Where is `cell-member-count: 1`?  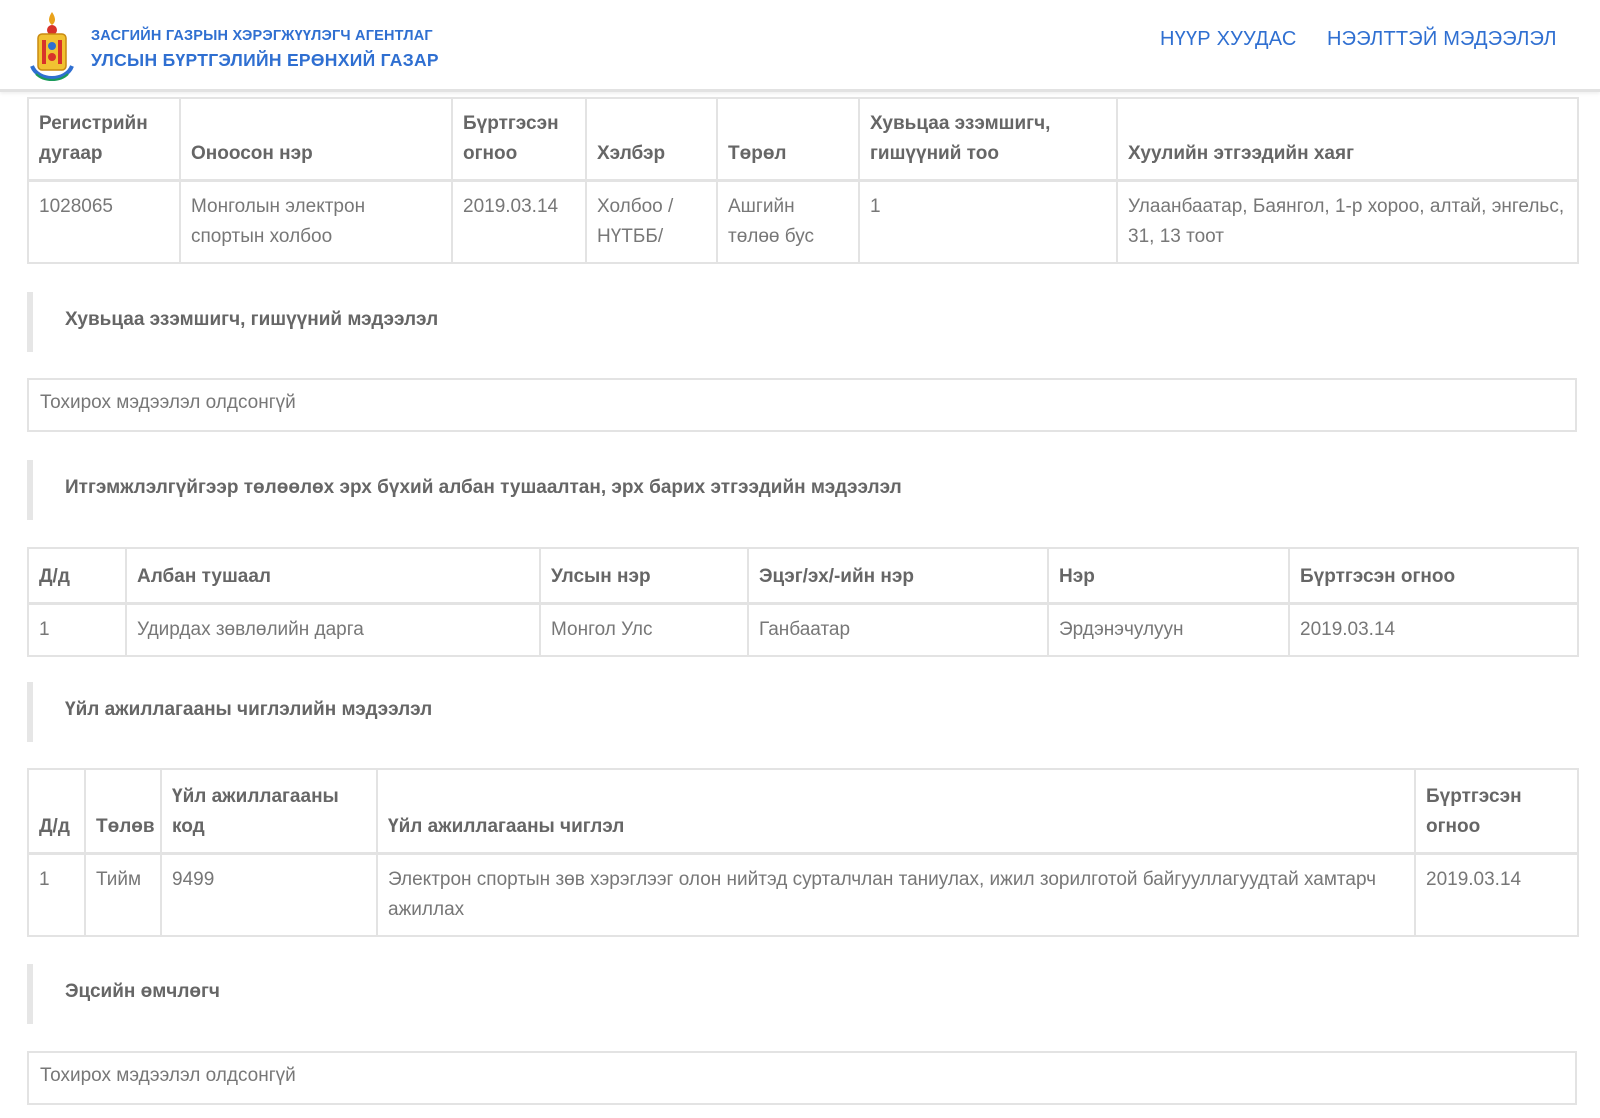 cell-member-count: 1 is located at coordinates (988, 221).